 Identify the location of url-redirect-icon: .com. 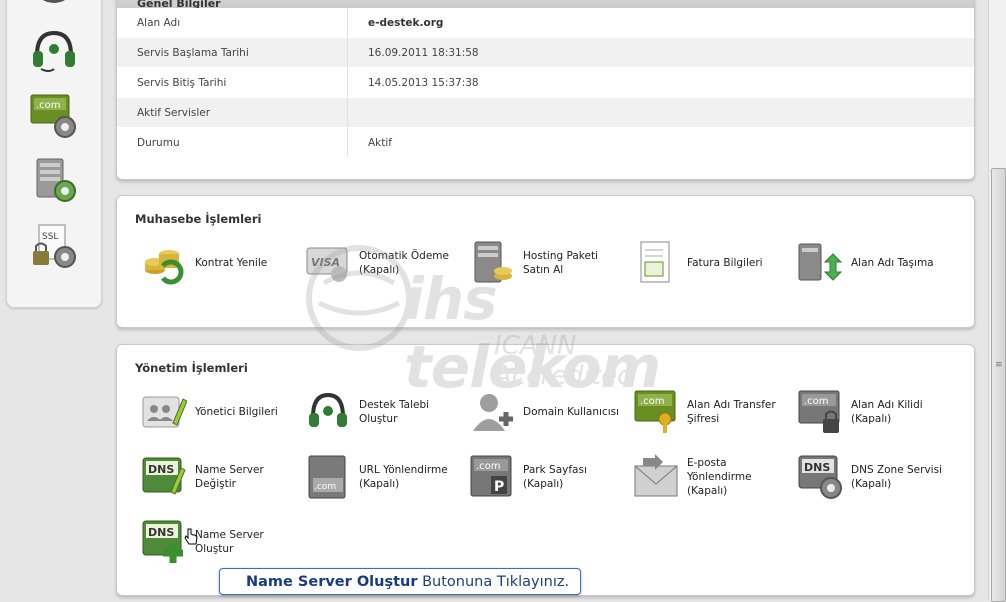
(327, 477).